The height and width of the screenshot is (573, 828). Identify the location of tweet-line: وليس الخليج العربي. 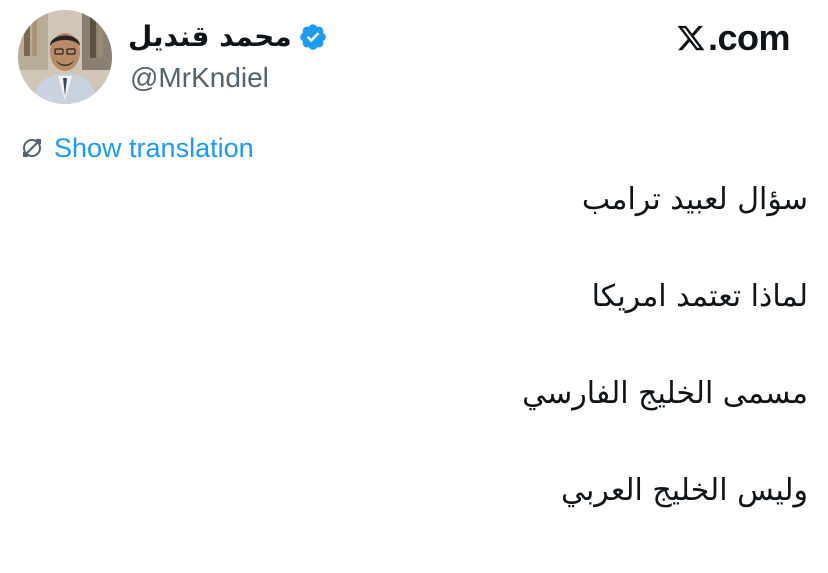
(684, 490).